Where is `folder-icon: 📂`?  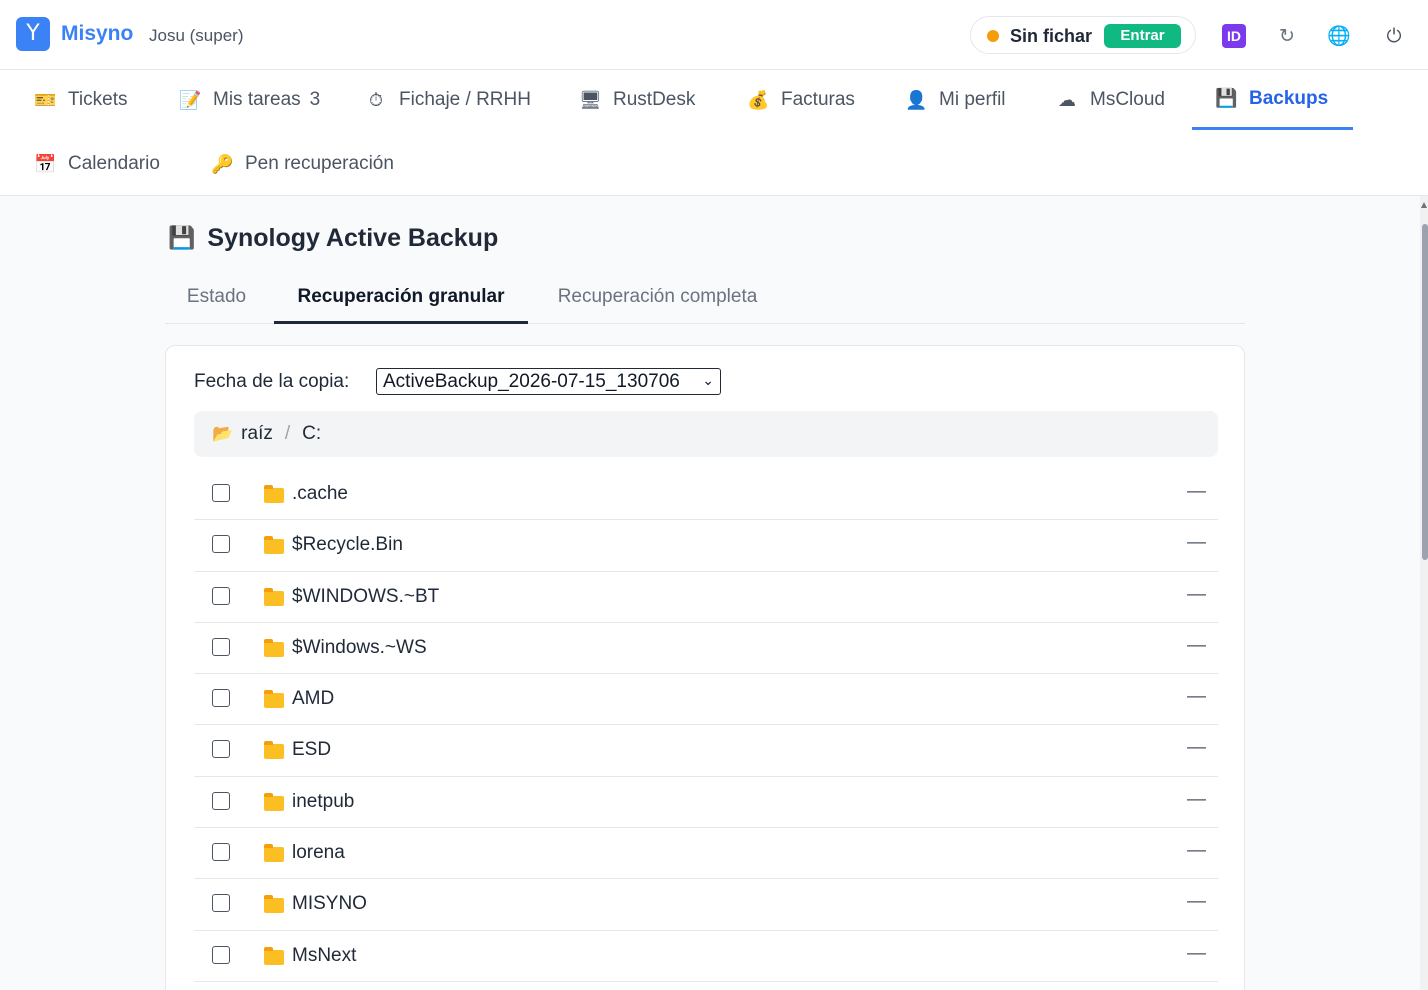 folder-icon: 📂 is located at coordinates (223, 434).